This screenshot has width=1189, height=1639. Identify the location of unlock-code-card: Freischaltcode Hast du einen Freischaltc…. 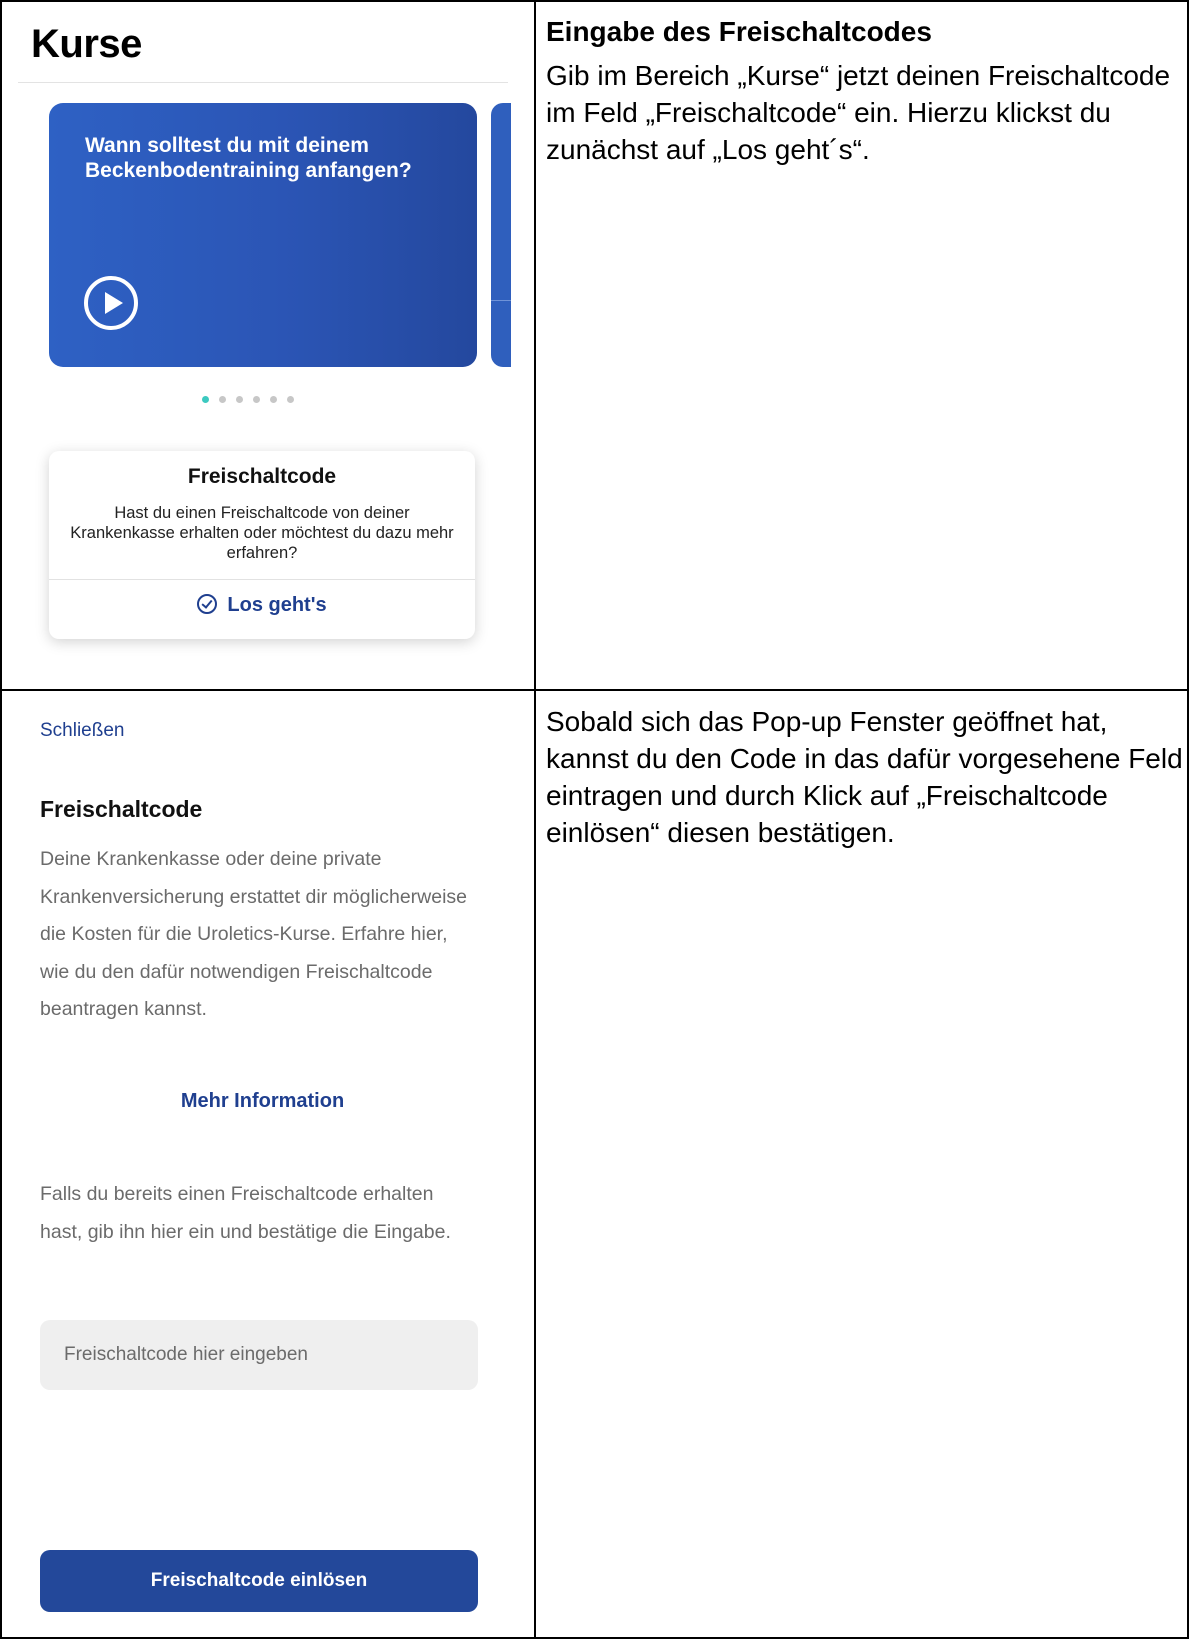
(262, 545).